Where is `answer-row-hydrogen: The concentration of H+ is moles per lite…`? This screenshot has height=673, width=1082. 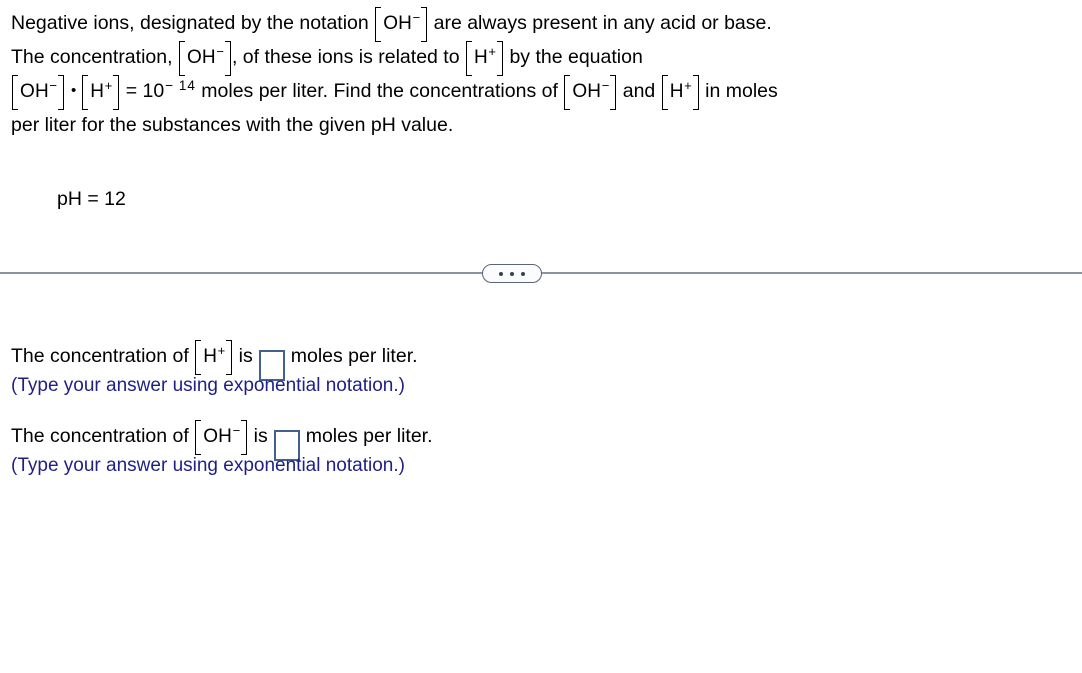
answer-row-hydrogen: The concentration of H+ is moles per lite… is located at coordinates (541, 360).